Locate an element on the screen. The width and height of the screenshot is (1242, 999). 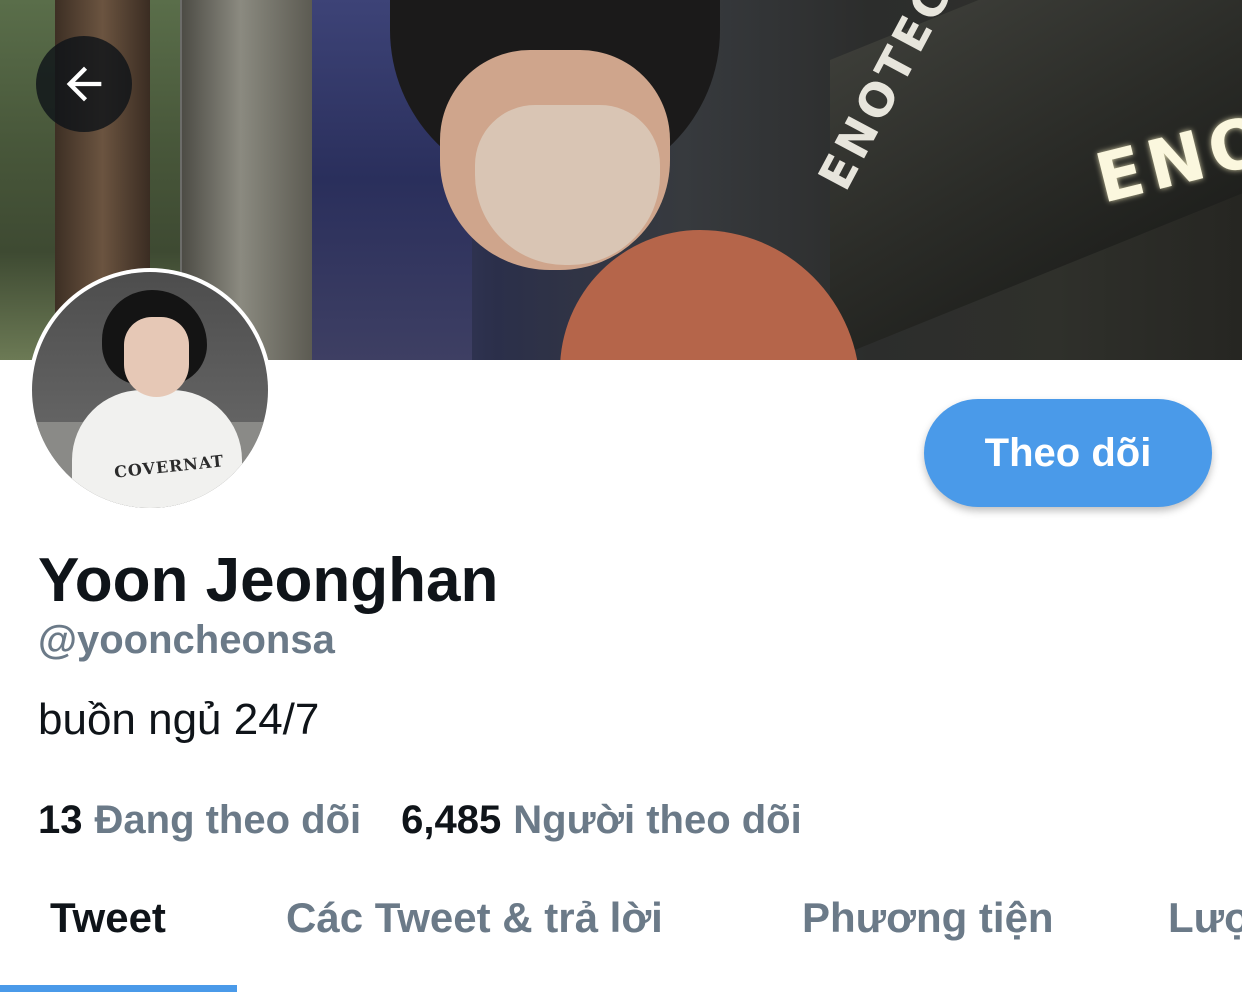
avatar-photo: COVERNAT is located at coordinates (150, 390).